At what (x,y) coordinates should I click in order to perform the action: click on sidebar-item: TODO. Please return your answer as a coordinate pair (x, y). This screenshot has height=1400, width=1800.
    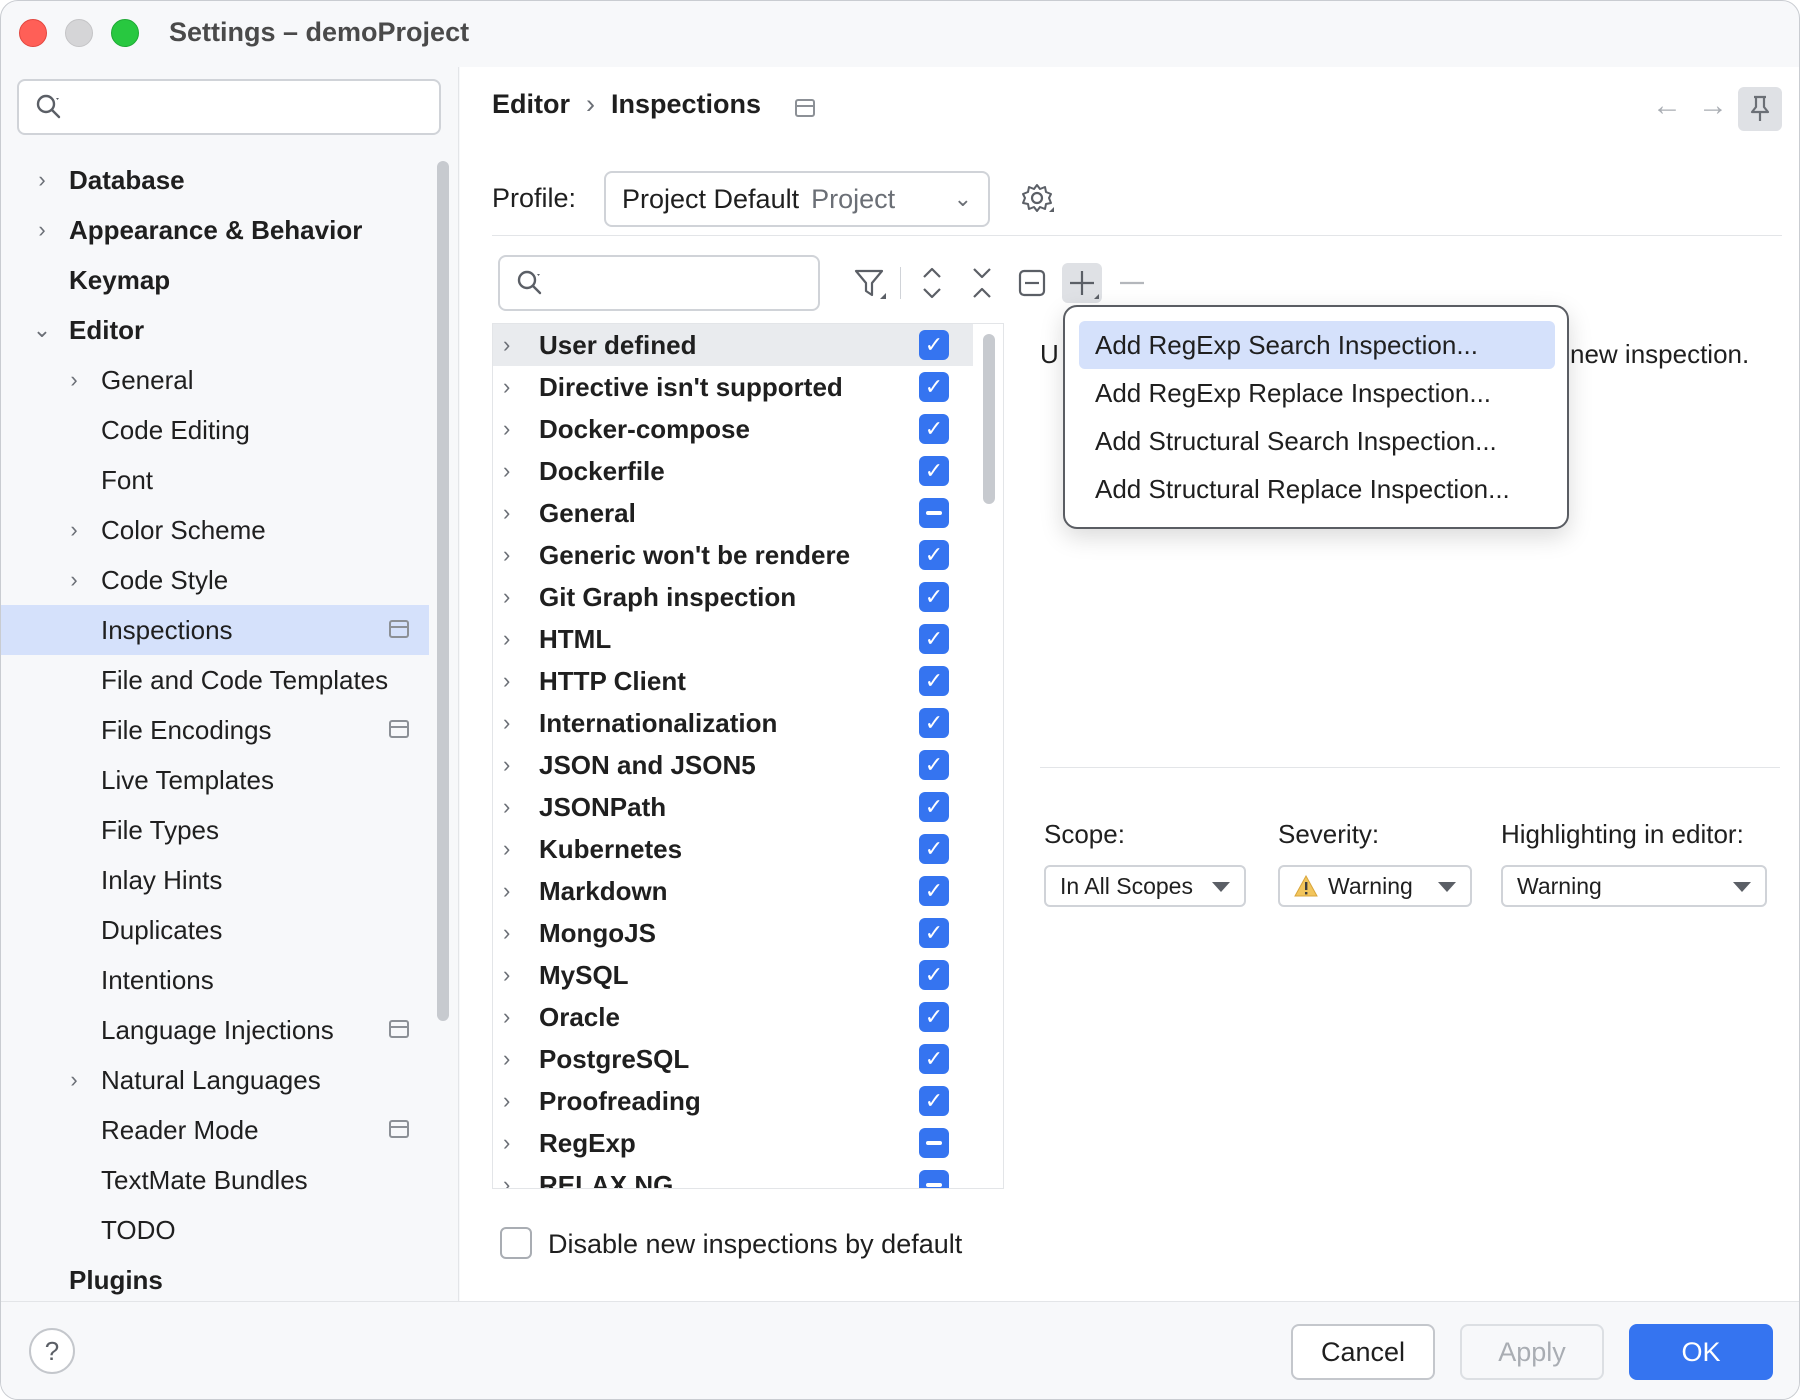
    Looking at the image, I should click on (221, 1230).